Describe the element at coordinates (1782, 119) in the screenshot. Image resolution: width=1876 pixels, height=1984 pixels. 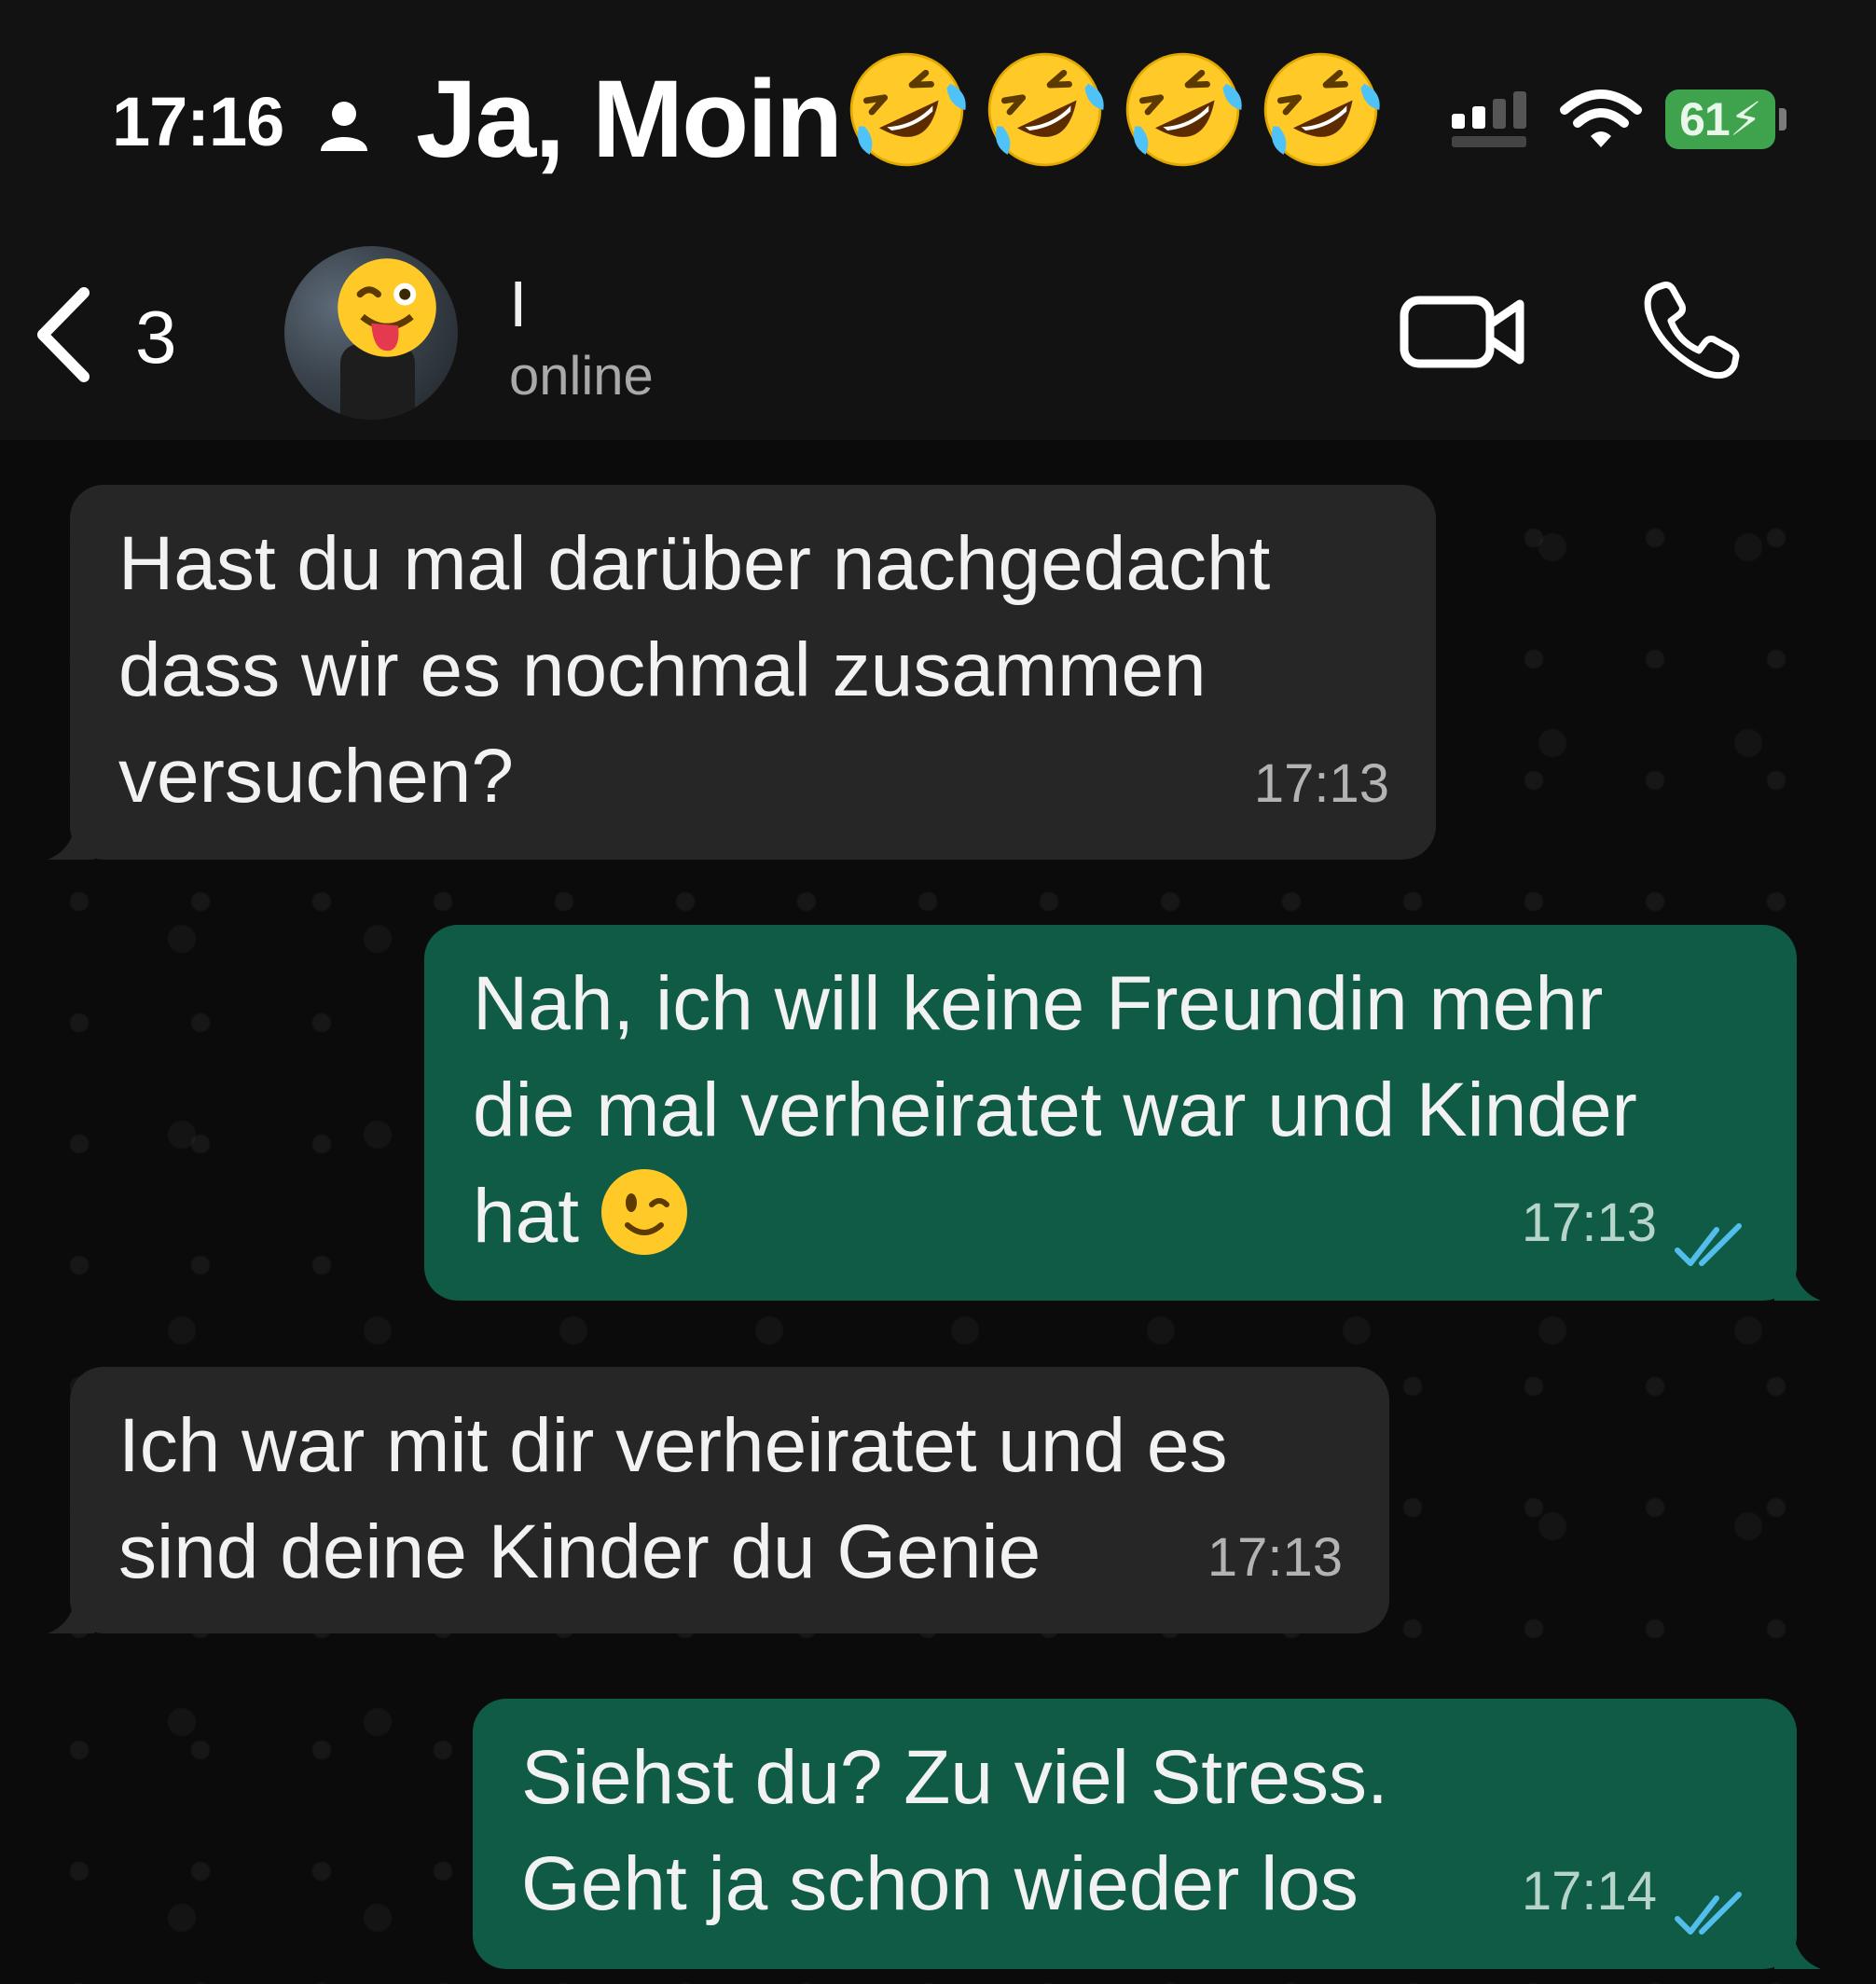
I see `battery-tip` at that location.